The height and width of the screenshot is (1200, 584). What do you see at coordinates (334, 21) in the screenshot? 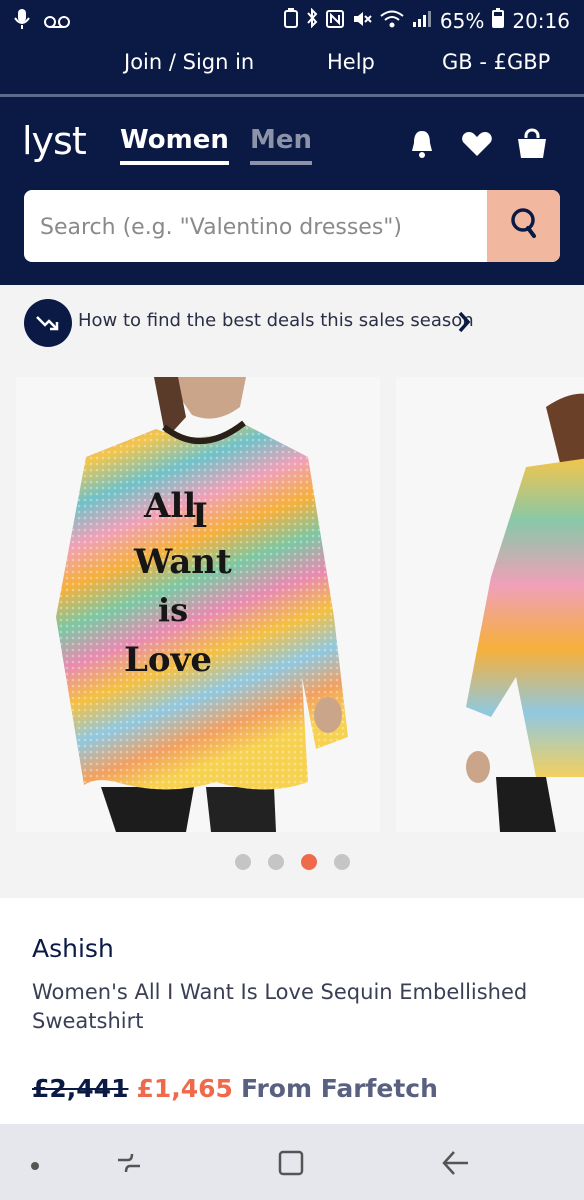
I see `nfc-icon` at bounding box center [334, 21].